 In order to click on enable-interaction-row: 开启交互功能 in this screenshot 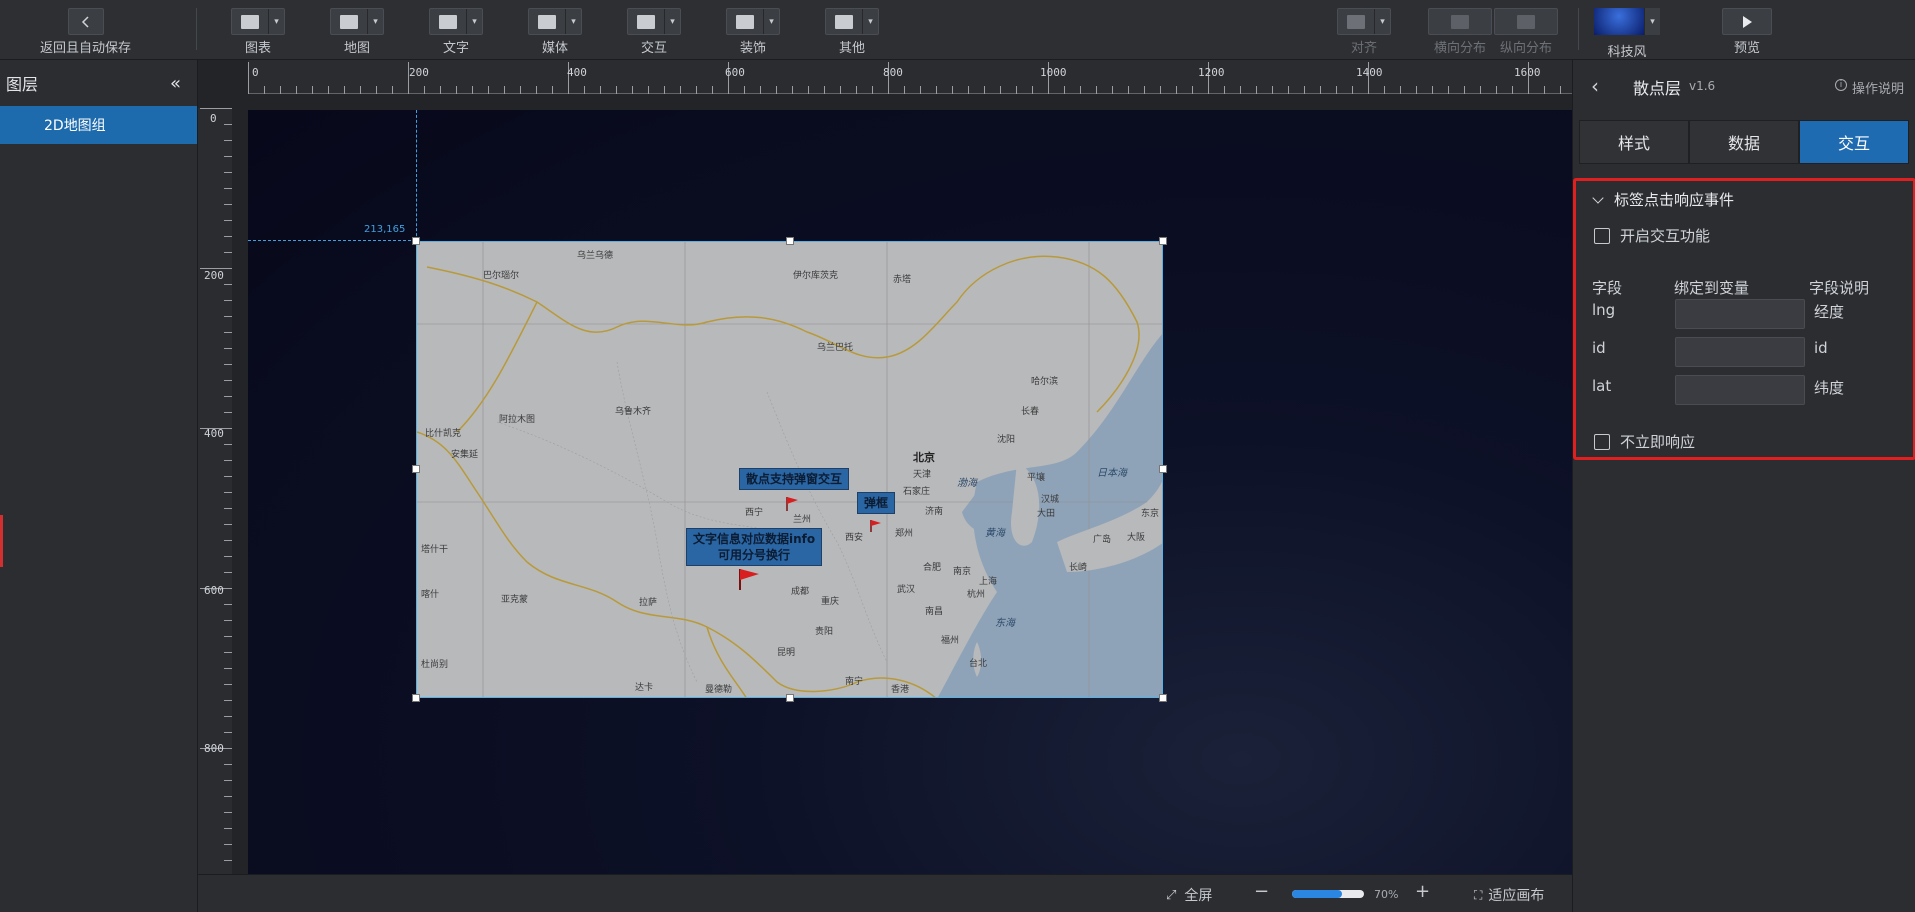, I will do `click(1652, 235)`.